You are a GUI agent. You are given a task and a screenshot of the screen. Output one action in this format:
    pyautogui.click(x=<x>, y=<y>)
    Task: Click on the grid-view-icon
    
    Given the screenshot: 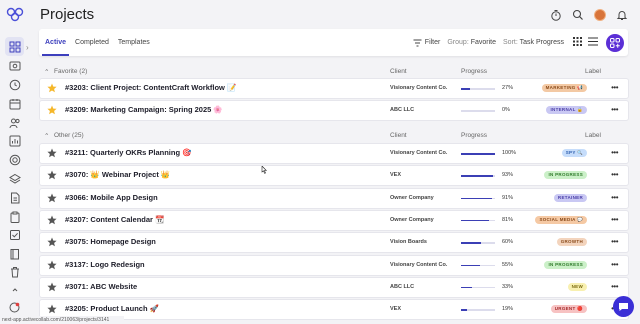 What is the action you would take?
    pyautogui.click(x=577, y=42)
    